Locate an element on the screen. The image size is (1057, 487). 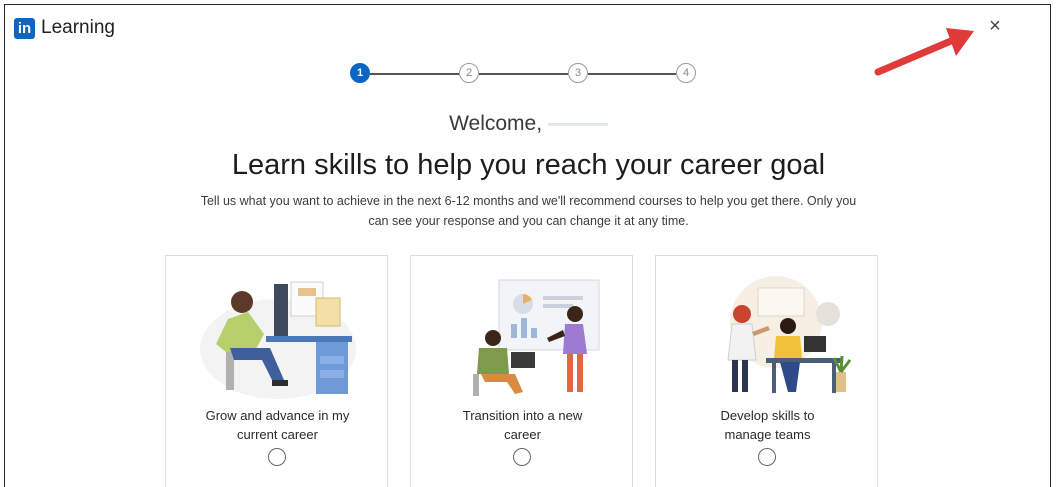
step-2: 2 is located at coordinates (469, 73).